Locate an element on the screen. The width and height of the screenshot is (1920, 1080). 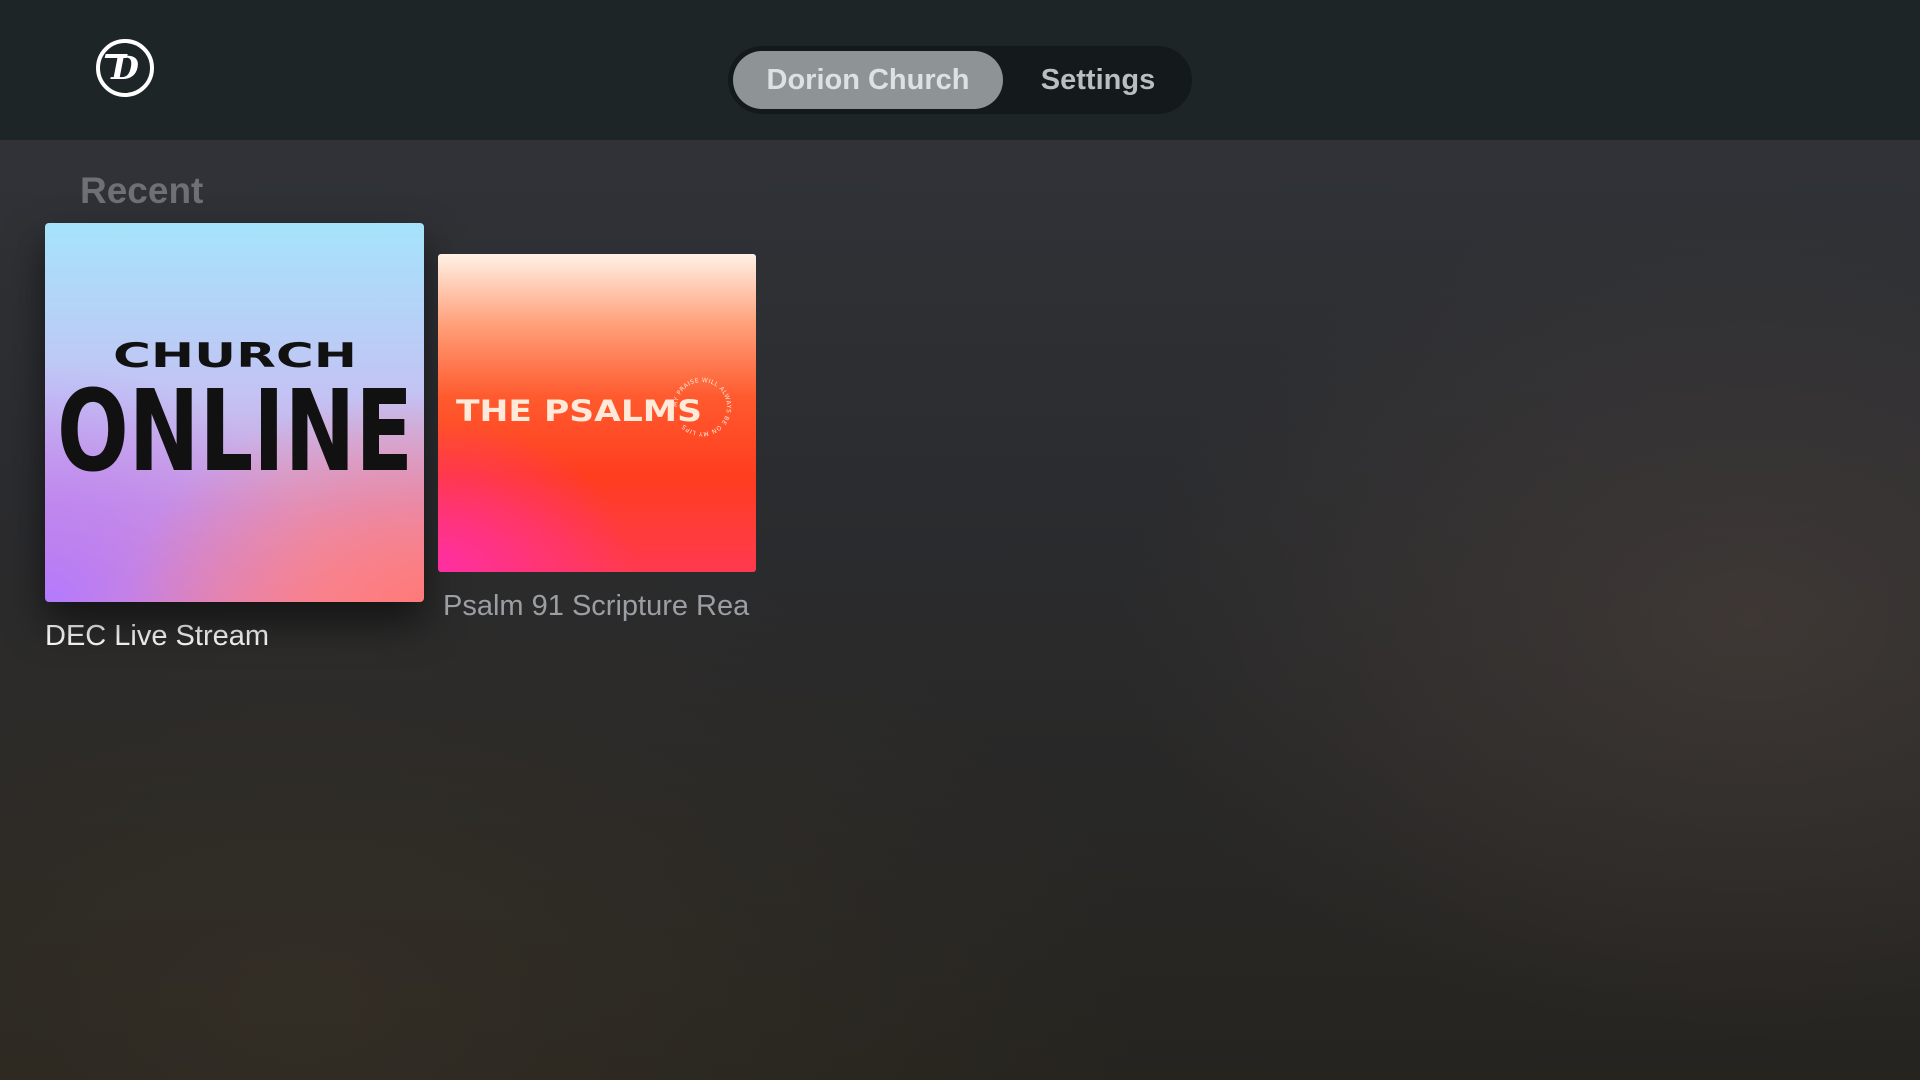
media-card-dec-live-stream: CHURCH ONLINE DEC Live Stream is located at coordinates (234, 438).